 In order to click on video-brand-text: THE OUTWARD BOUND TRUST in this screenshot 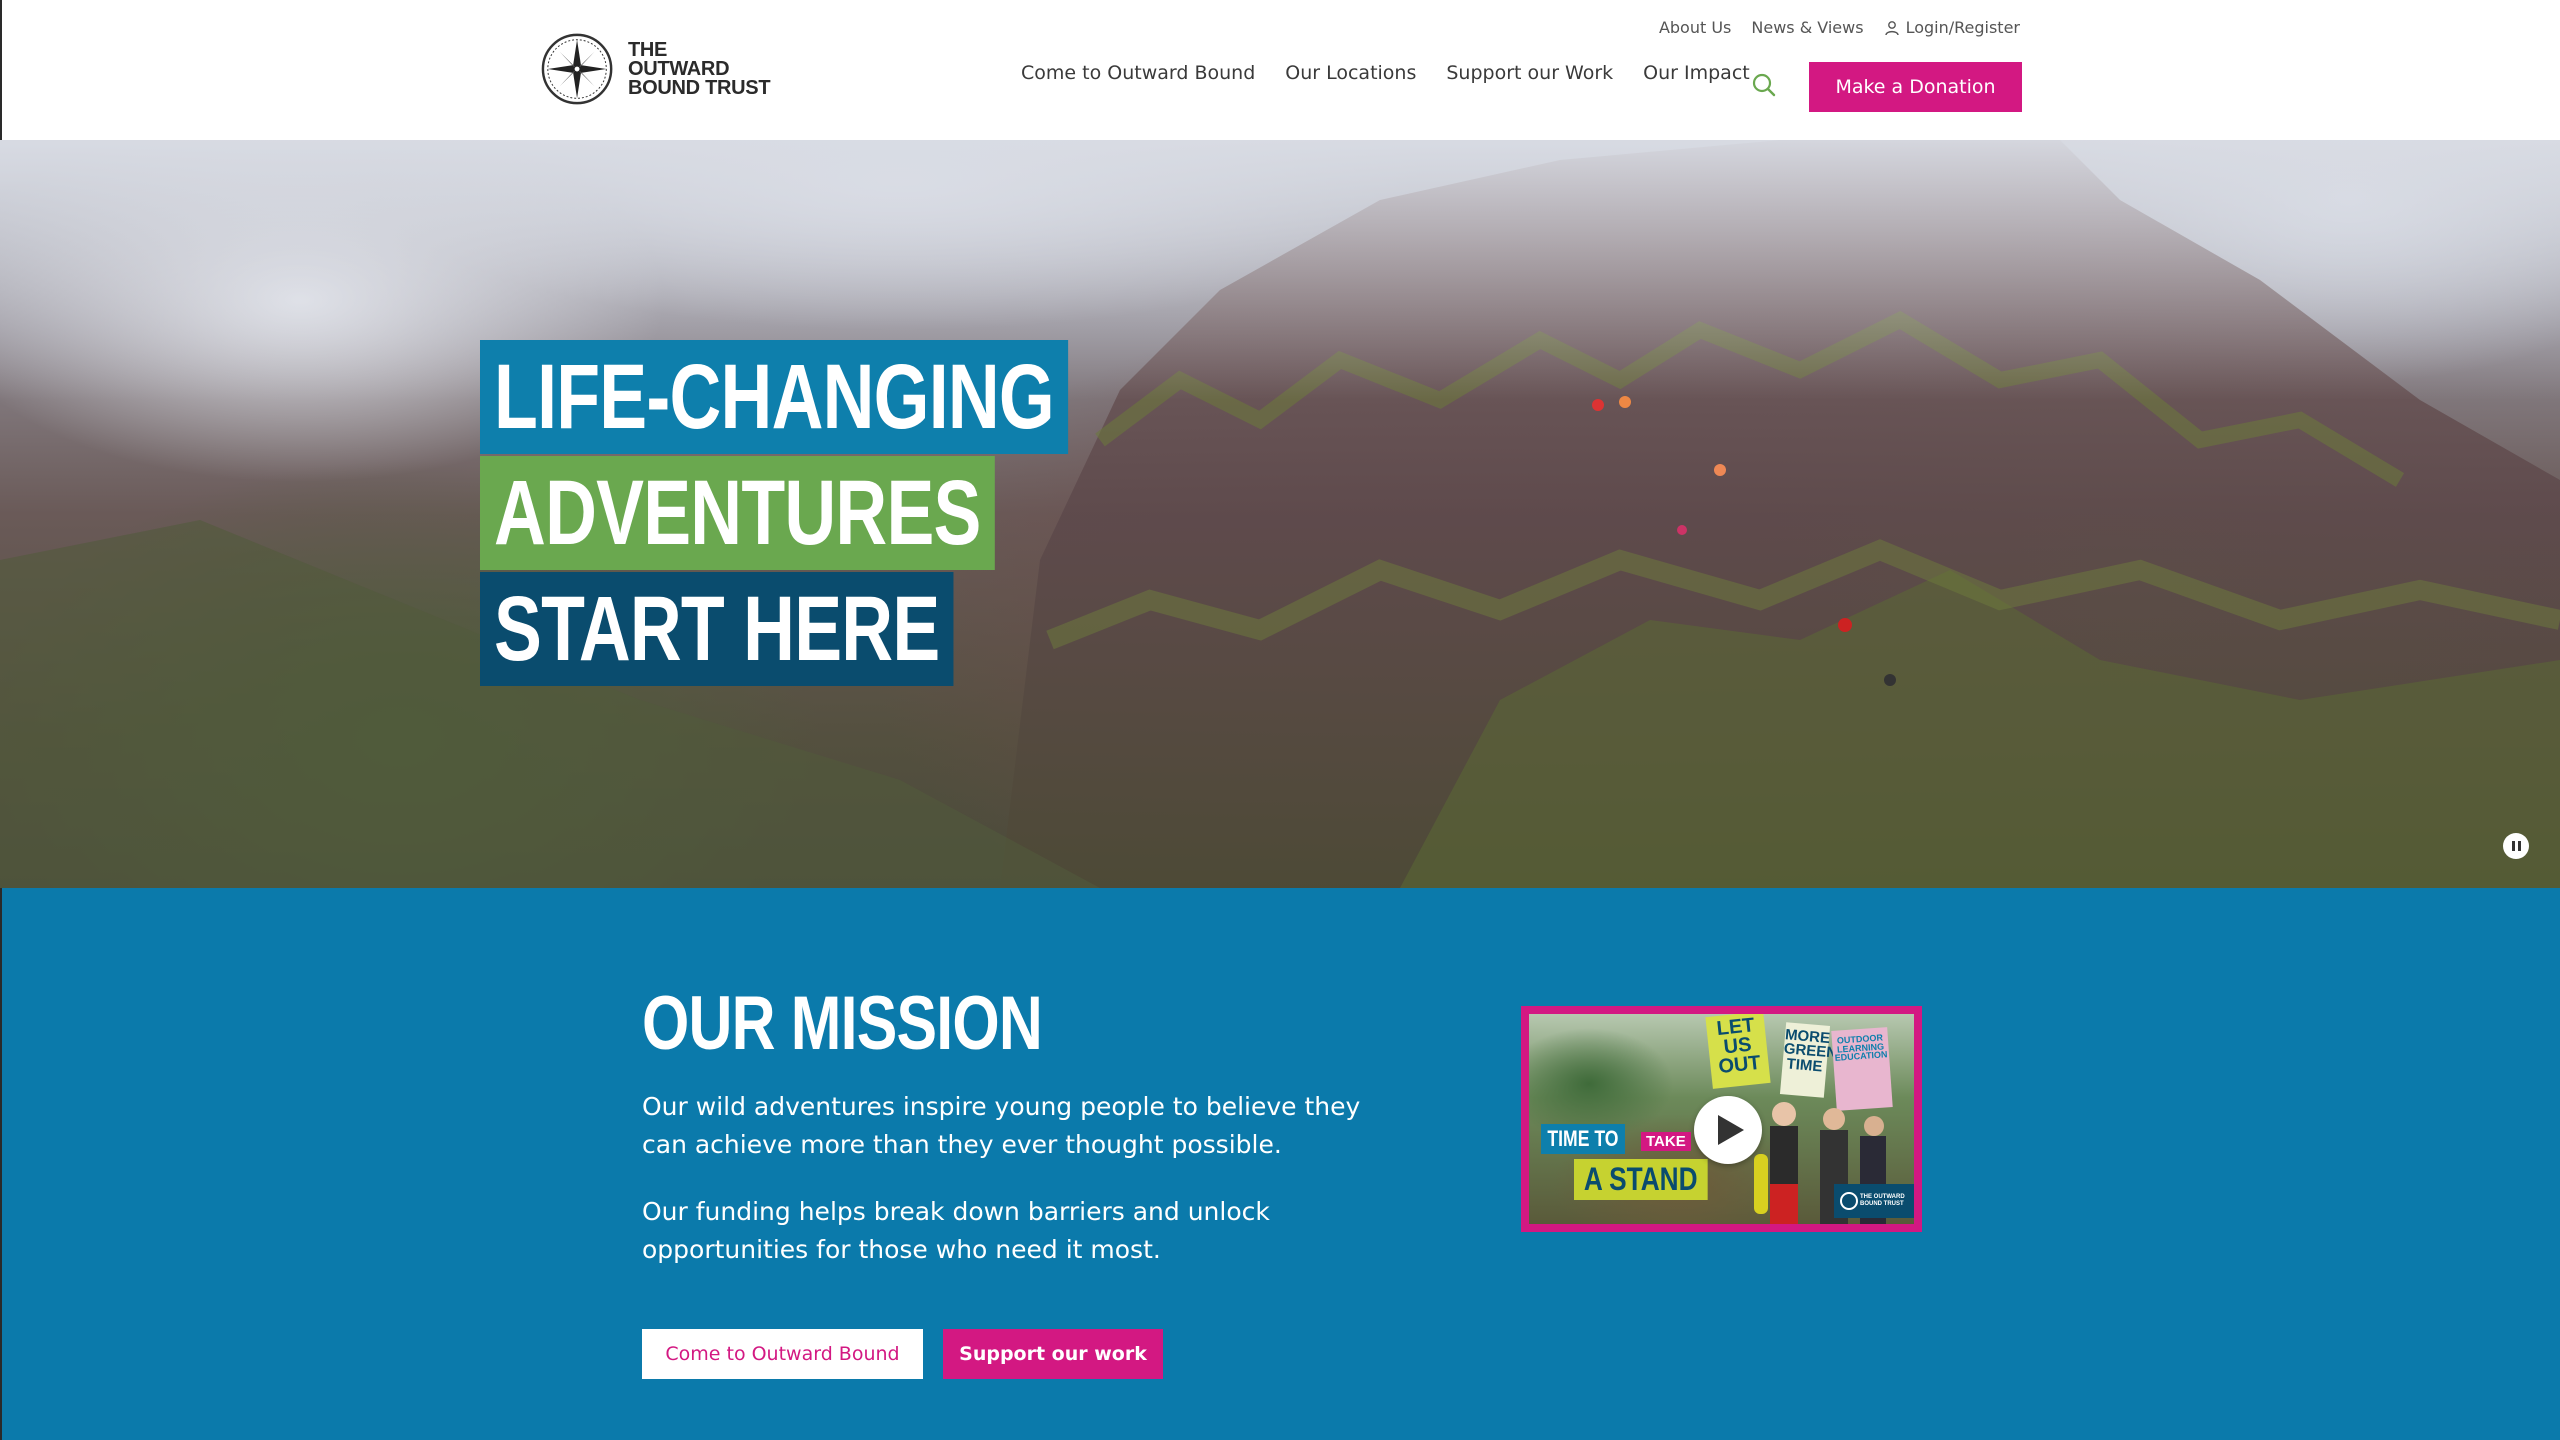, I will do `click(1882, 1200)`.